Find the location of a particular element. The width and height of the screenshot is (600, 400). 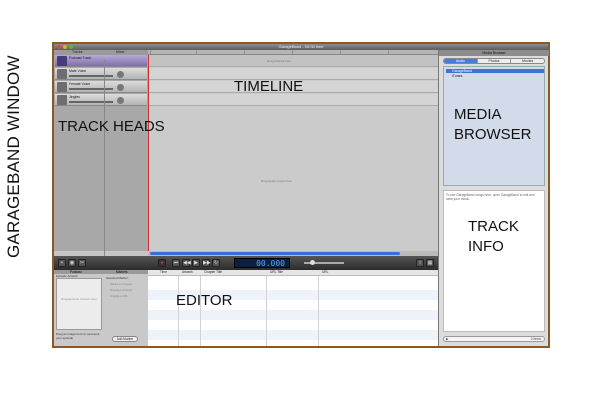

list-item-garageband: GarageBand is located at coordinates (495, 71).